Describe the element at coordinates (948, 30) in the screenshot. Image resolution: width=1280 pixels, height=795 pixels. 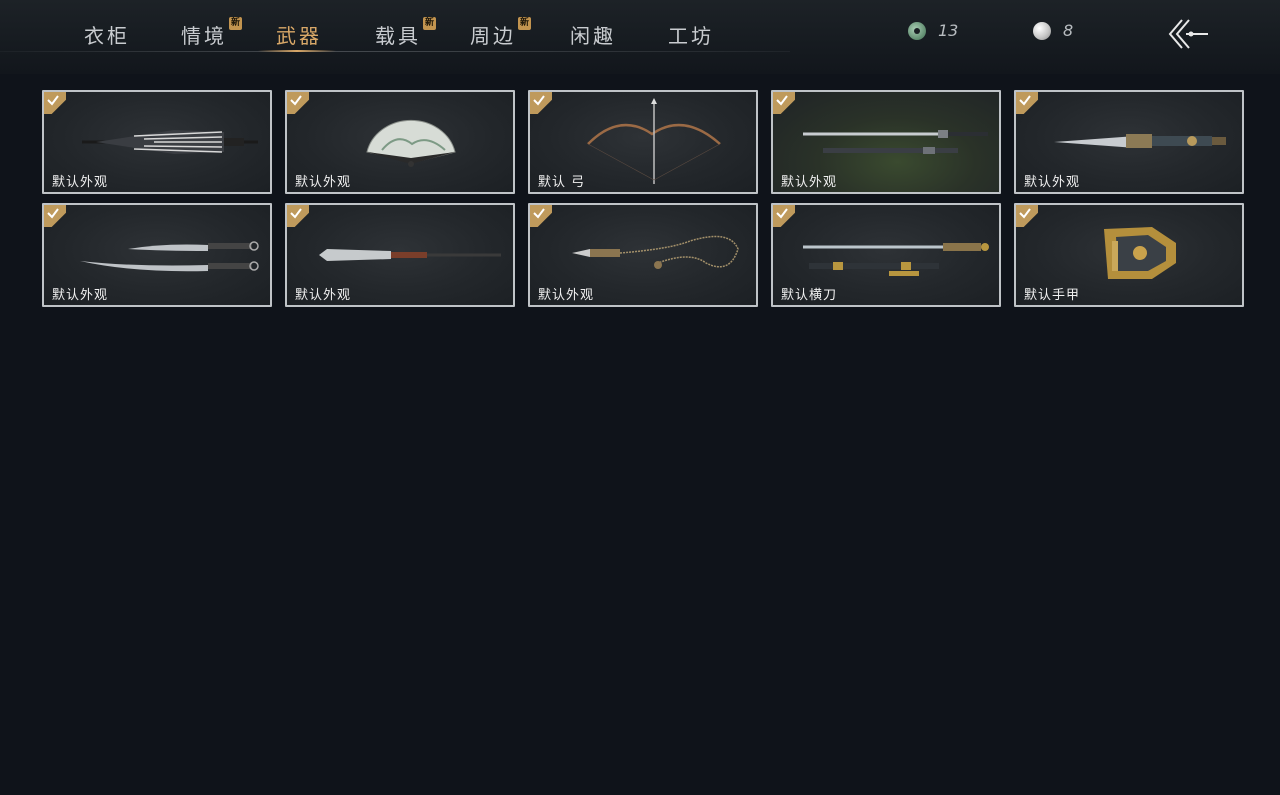
I see `jade-amount: 13` at that location.